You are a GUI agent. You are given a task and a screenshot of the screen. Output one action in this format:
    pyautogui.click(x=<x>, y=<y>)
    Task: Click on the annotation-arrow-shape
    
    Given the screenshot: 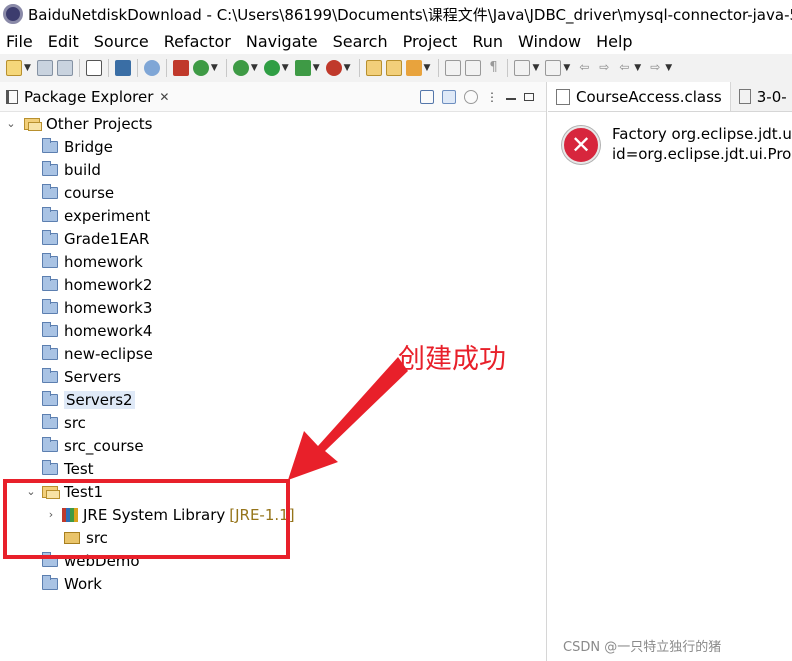 What is the action you would take?
    pyautogui.click(x=348, y=418)
    